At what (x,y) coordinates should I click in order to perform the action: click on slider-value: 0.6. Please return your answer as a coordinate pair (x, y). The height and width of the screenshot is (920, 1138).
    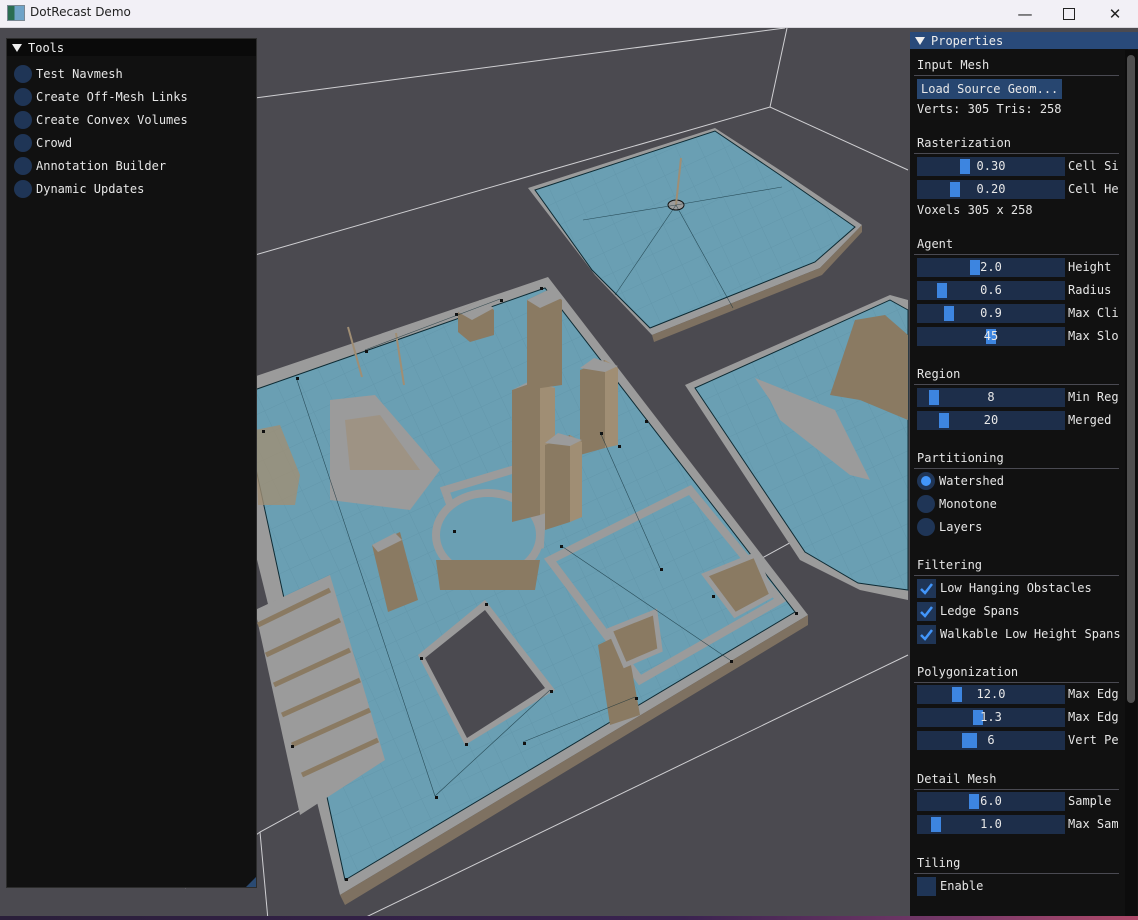
    Looking at the image, I should click on (991, 290).